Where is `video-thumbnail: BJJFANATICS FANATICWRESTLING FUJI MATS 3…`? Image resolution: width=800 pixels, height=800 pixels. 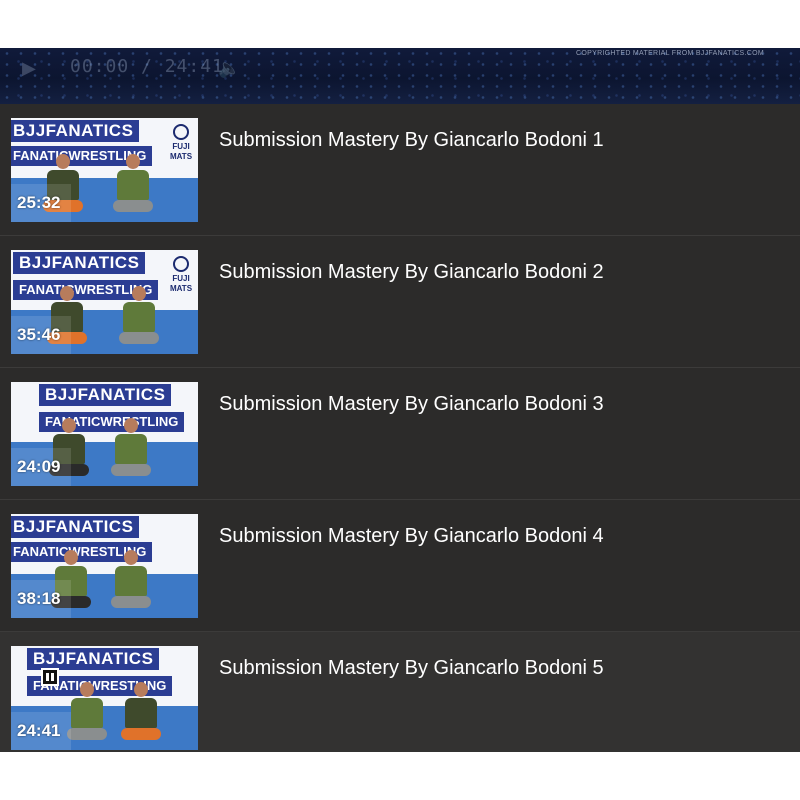 video-thumbnail: BJJFANATICS FANATICWRESTLING FUJI MATS 3… is located at coordinates (104, 302).